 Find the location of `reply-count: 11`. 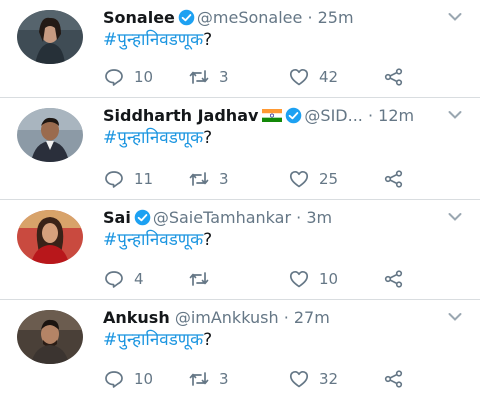

reply-count: 11 is located at coordinates (144, 179).